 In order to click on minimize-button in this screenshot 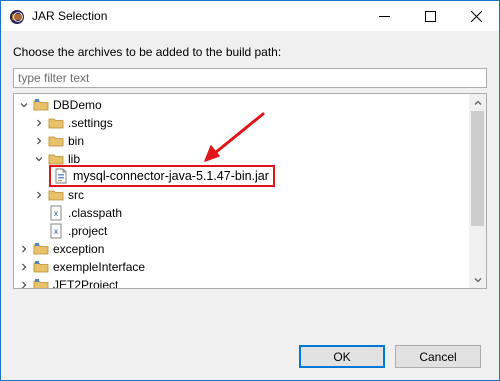, I will do `click(384, 16)`.